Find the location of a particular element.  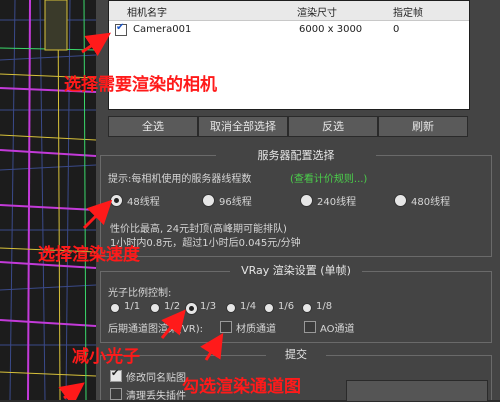

thread-480-label: 480线程 is located at coordinates (431, 202).